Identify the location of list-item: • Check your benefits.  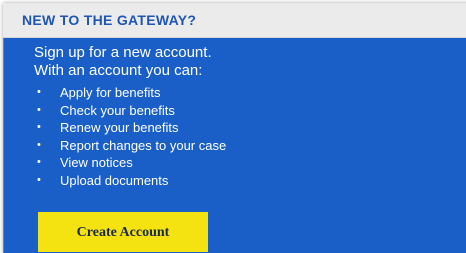
(130, 111).